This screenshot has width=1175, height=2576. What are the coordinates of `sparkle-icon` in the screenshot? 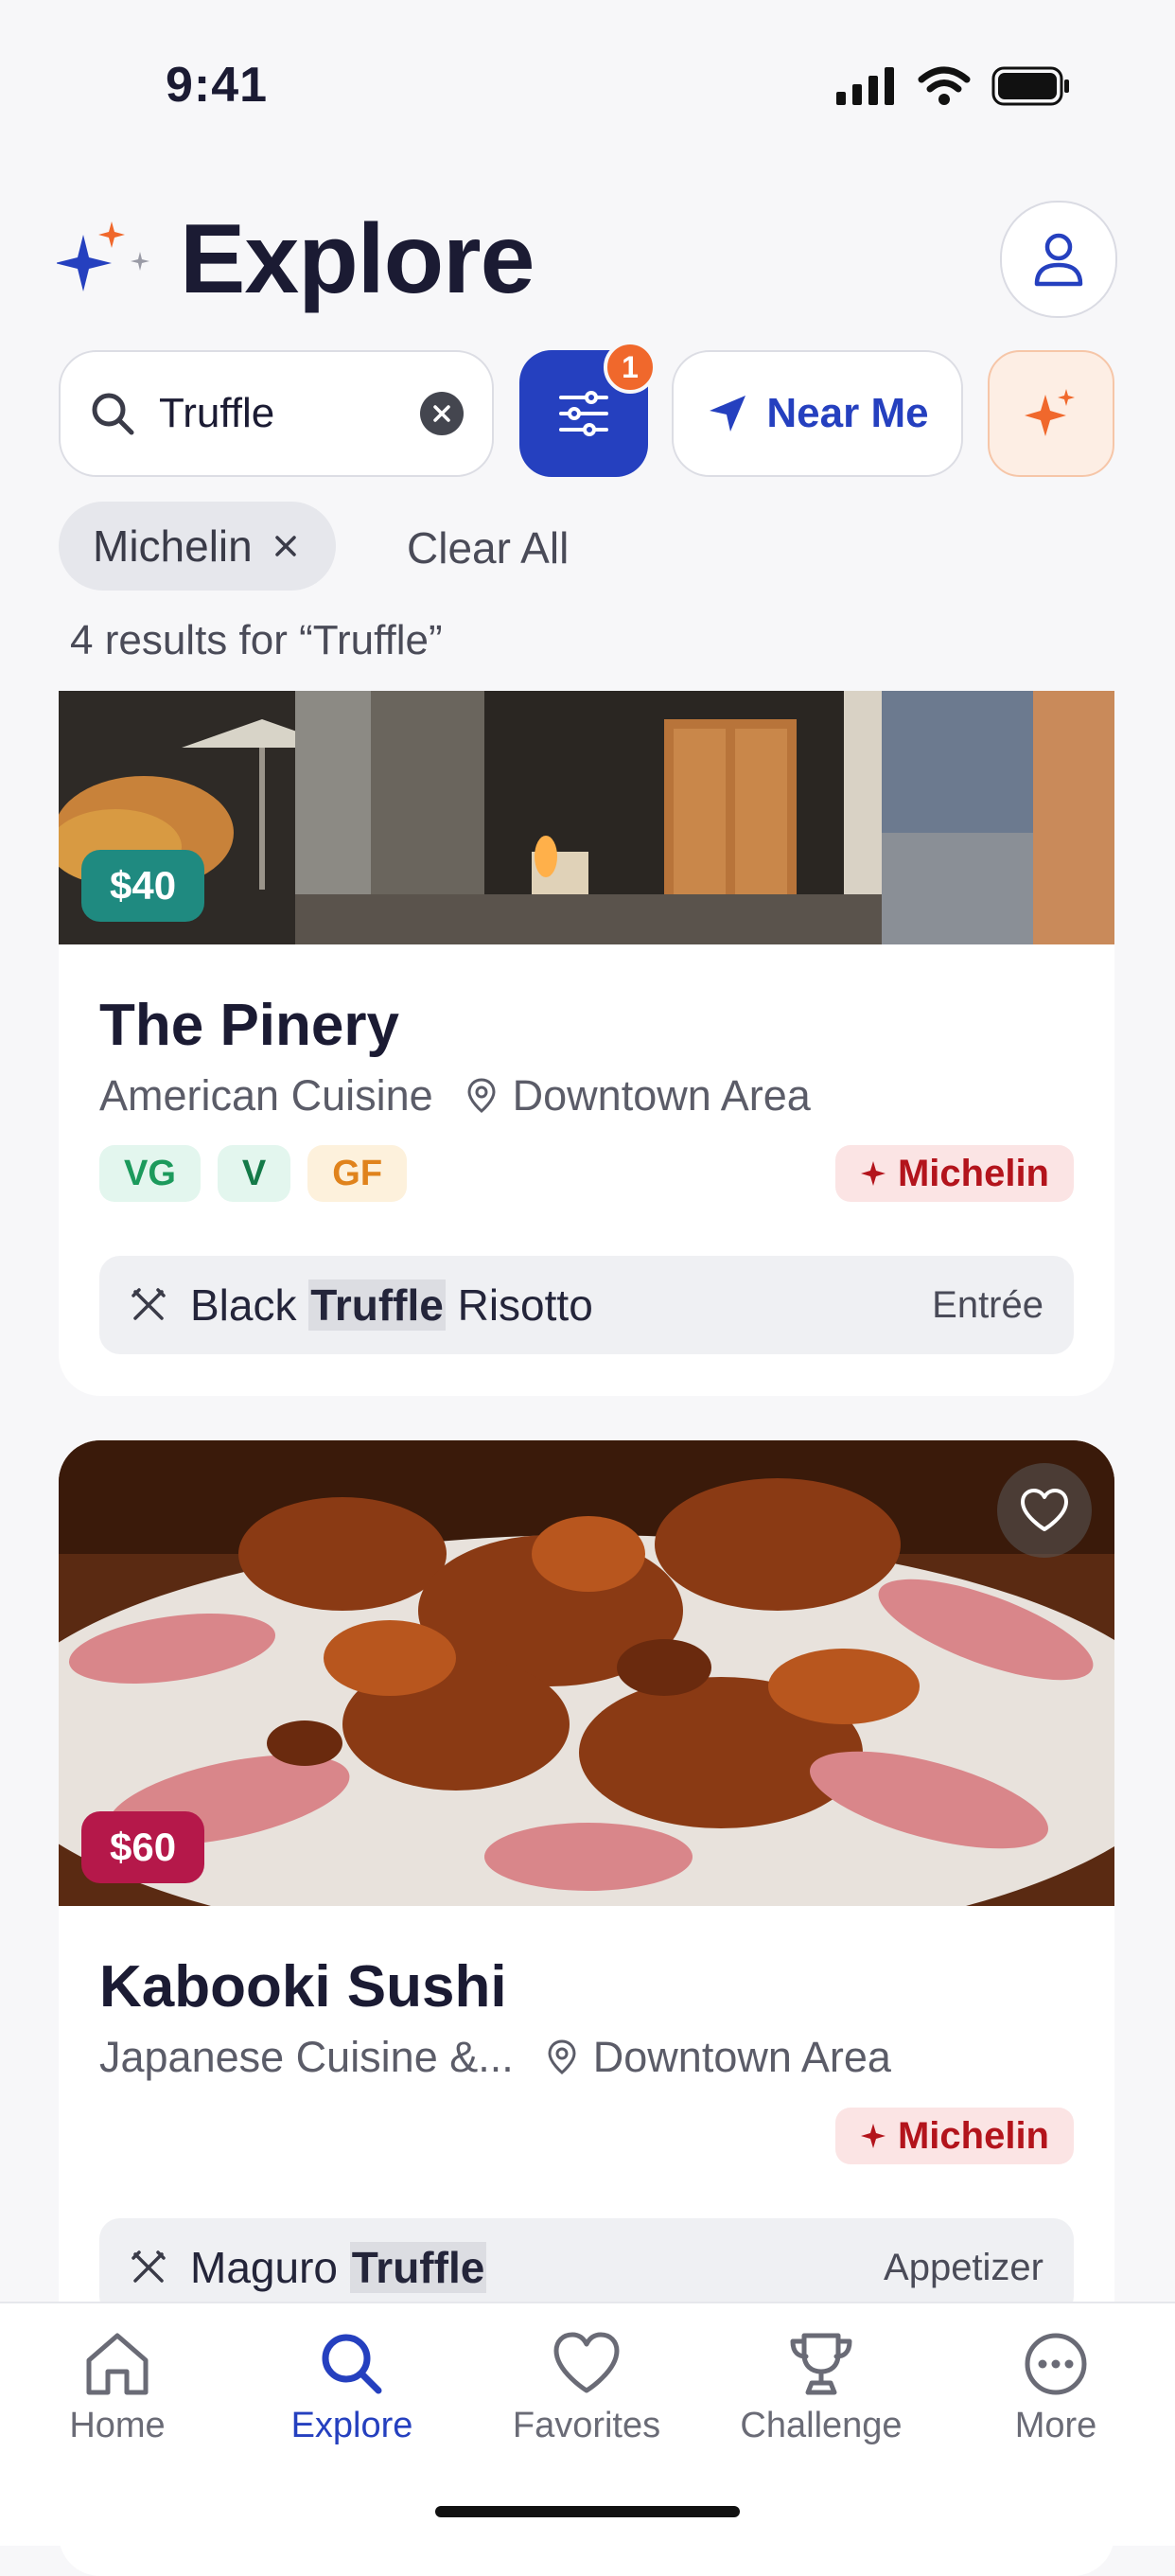 It's located at (1050, 412).